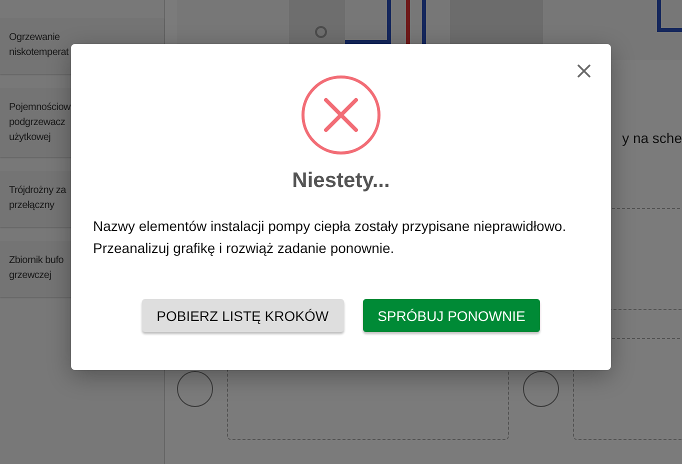  What do you see at coordinates (584, 71) in the screenshot?
I see `close-icon` at bounding box center [584, 71].